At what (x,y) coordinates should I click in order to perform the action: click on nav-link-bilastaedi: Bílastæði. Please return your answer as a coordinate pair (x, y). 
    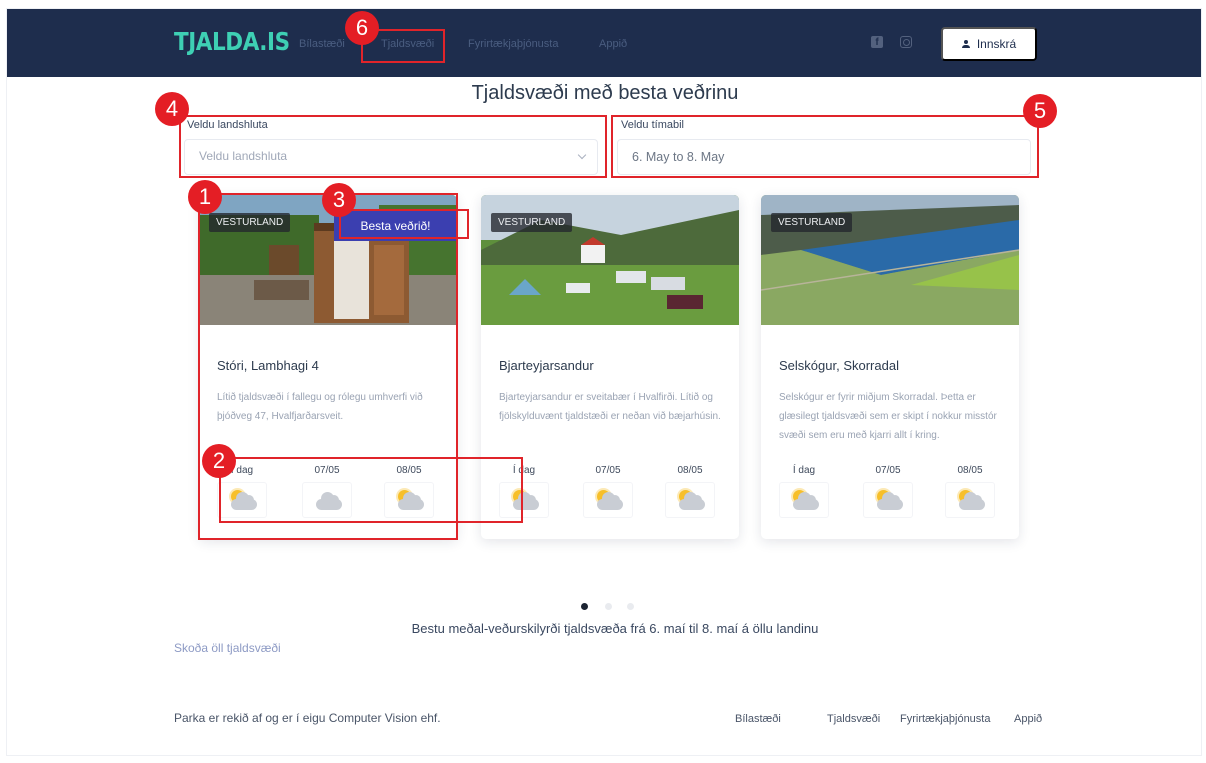
    Looking at the image, I should click on (322, 44).